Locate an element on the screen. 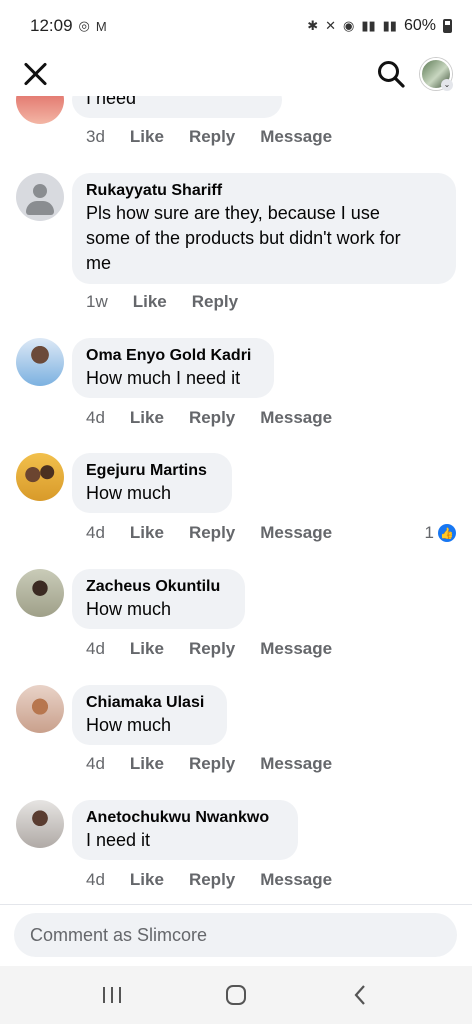 This screenshot has width=472, height=1024. commenter-name: Oma Enyo Gold Kadri is located at coordinates (173, 356).